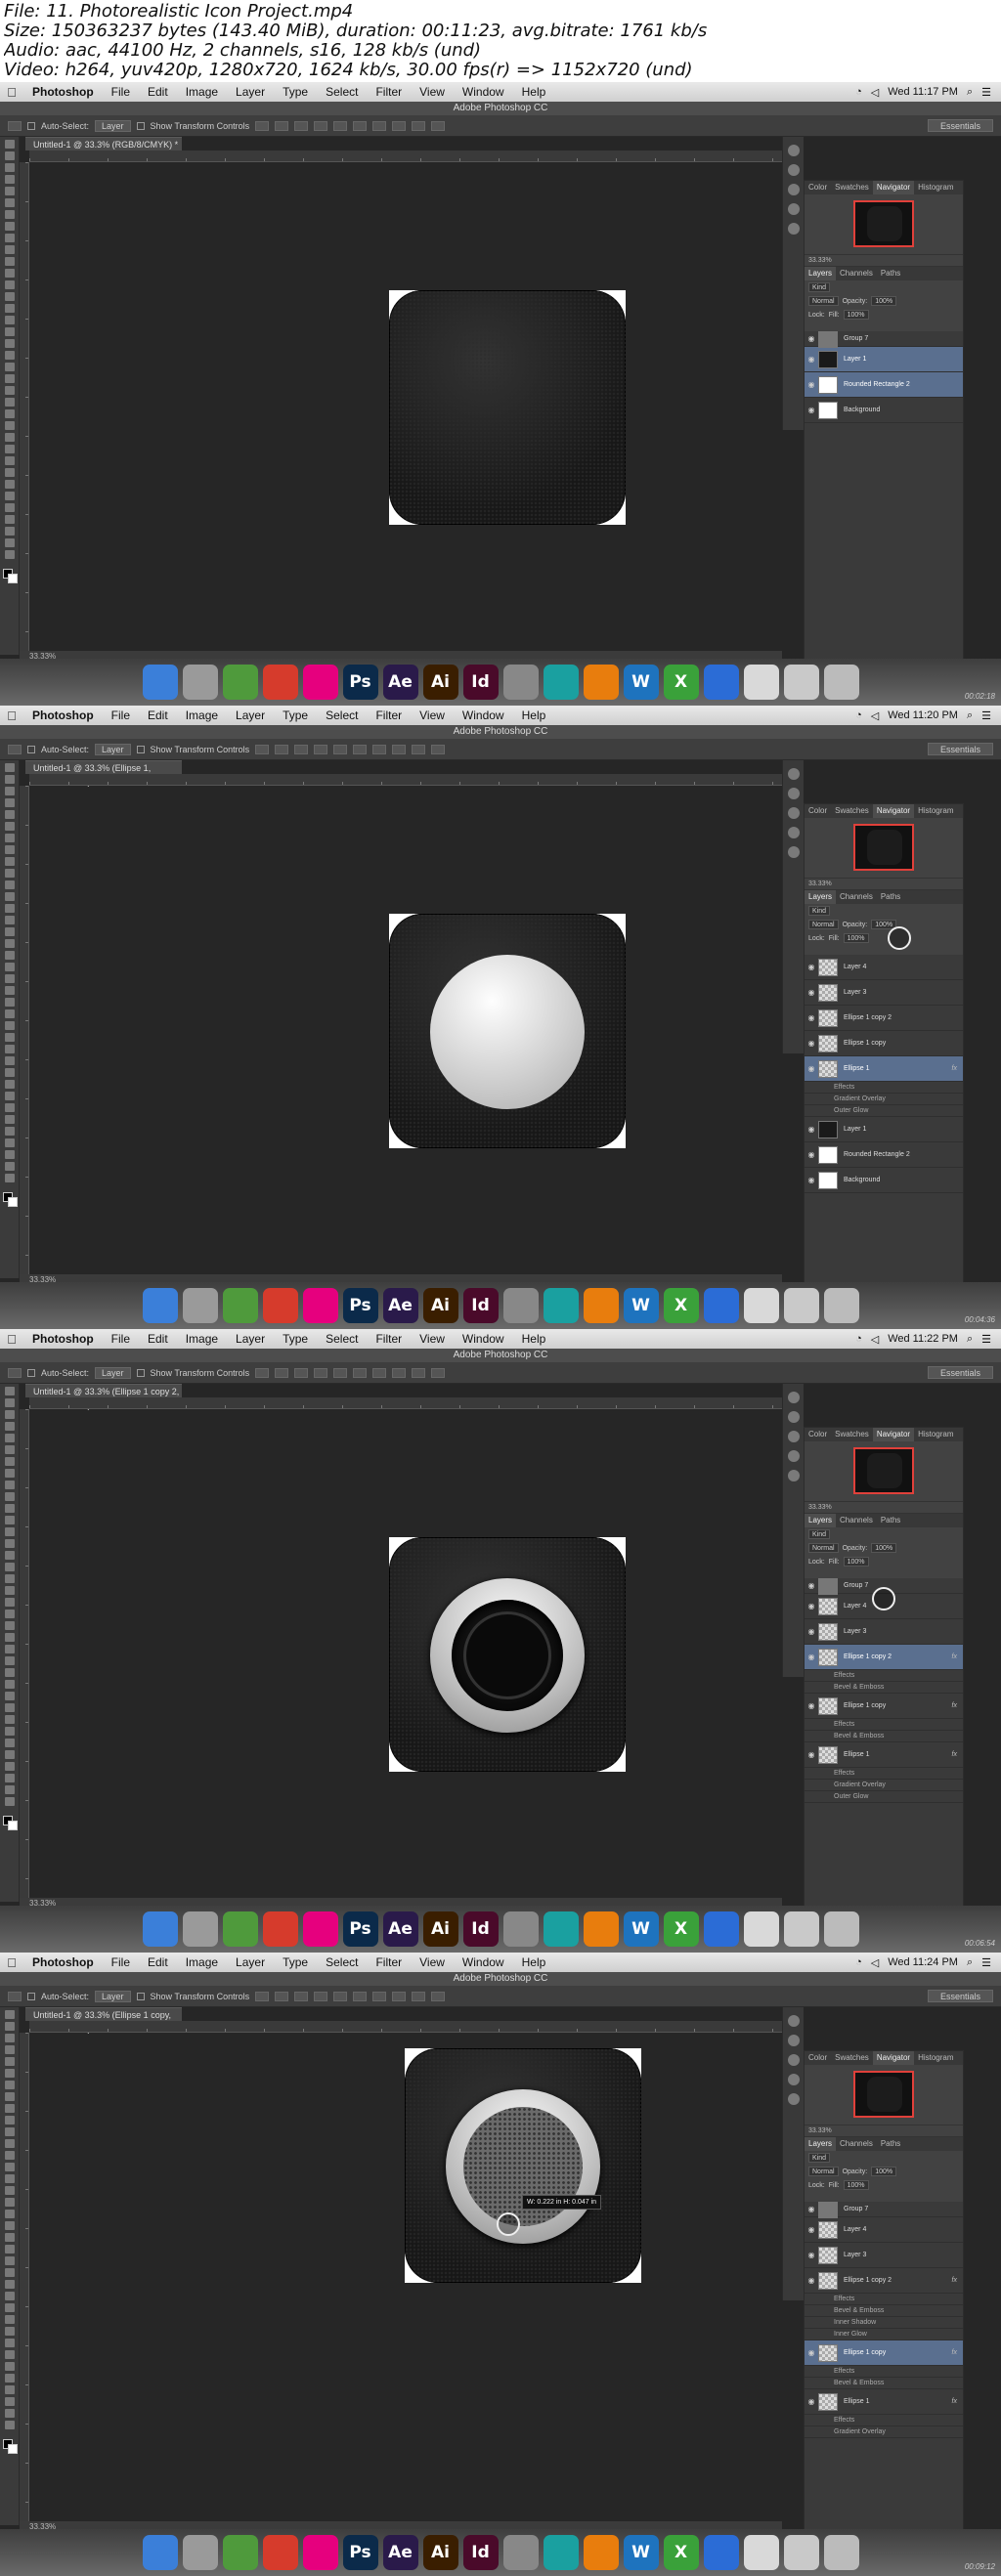 The width and height of the screenshot is (1001, 2576). Describe the element at coordinates (400, 2552) in the screenshot. I see `after-effects-icon: Ae` at that location.